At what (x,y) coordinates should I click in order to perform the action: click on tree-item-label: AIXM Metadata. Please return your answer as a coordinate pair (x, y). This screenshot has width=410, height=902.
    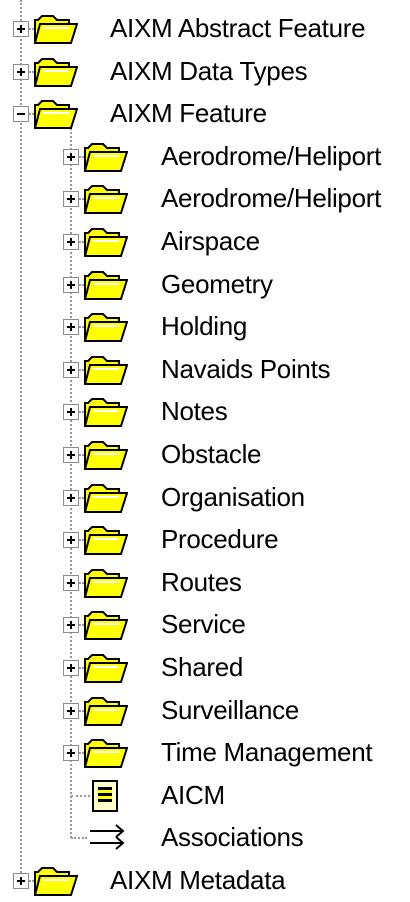
    Looking at the image, I should click on (198, 880).